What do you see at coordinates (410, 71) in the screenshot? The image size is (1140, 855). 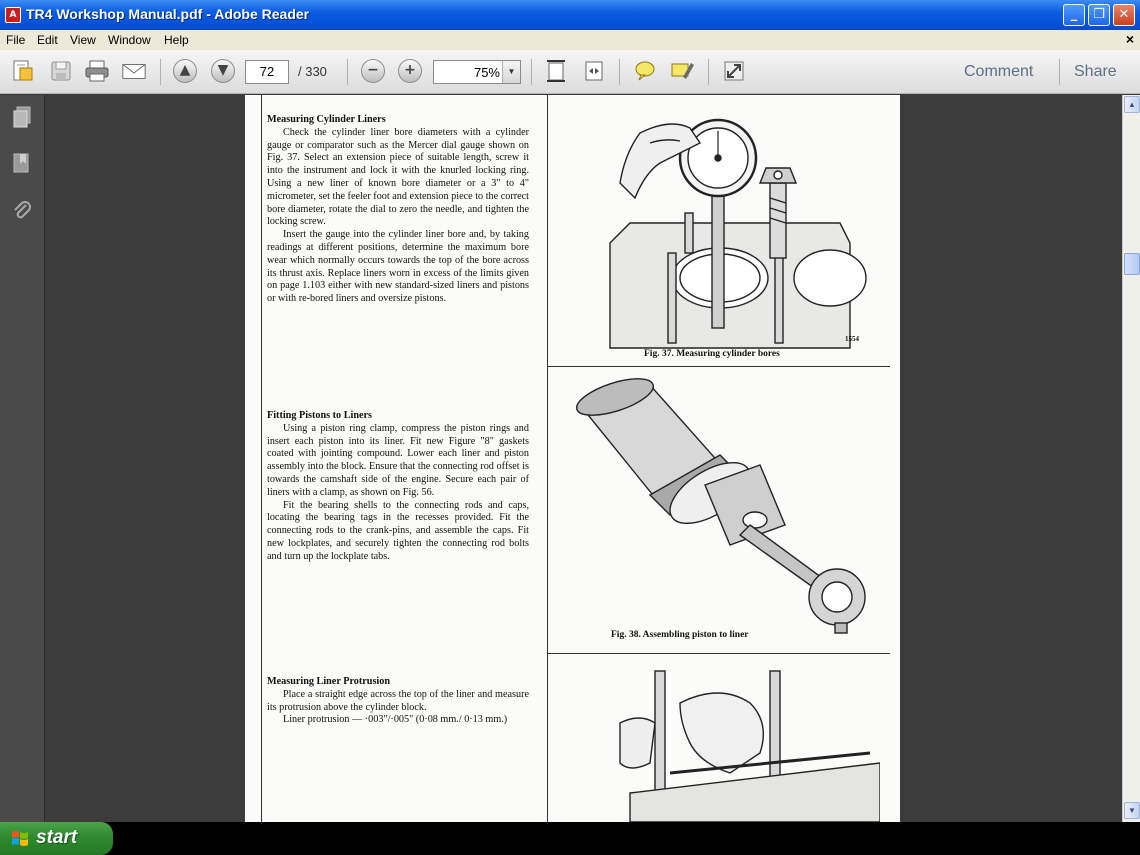 I see `zoom-in-icon: +` at bounding box center [410, 71].